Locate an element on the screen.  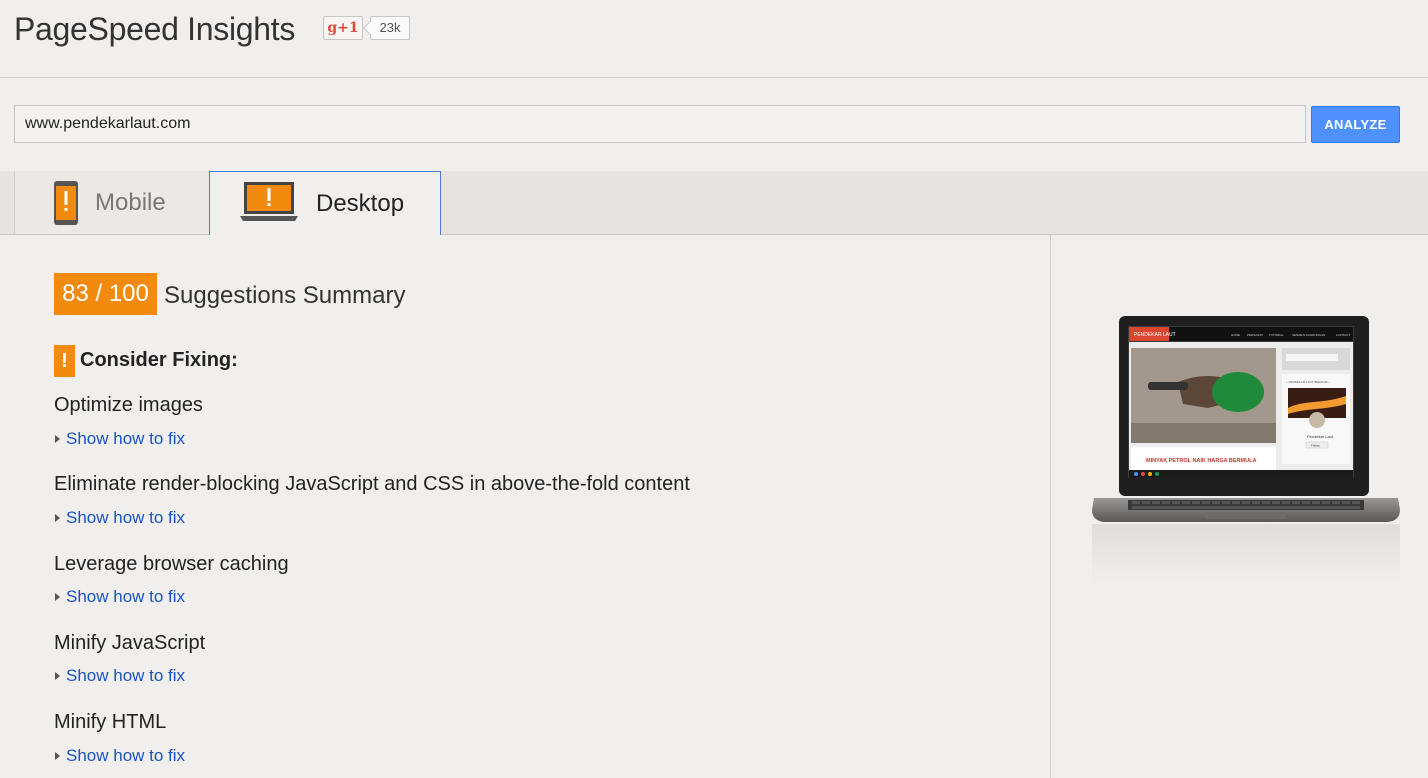
tab-mobile: Mobile is located at coordinates (112, 202).